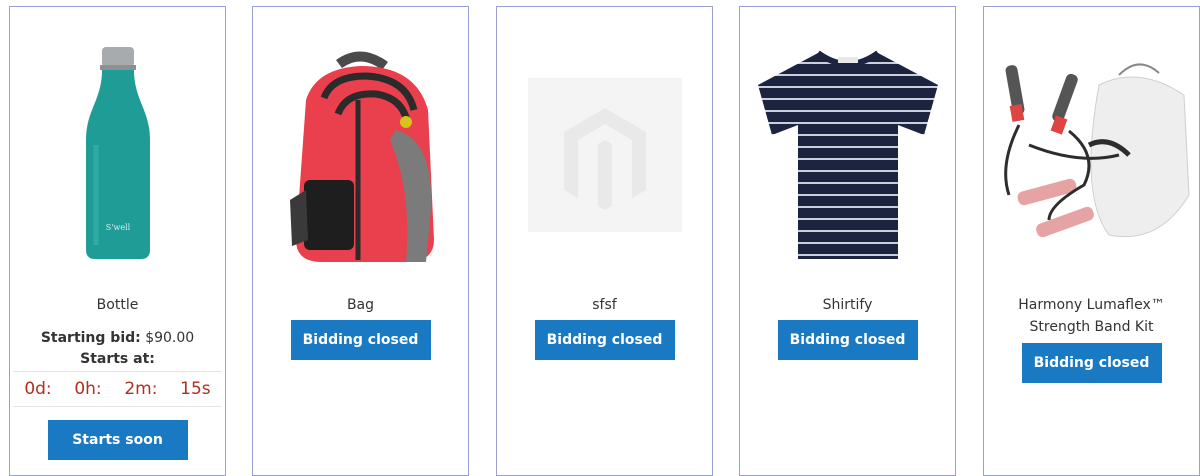 The width and height of the screenshot is (1200, 476). What do you see at coordinates (38, 389) in the screenshot?
I see `countdown-days: 0d:` at bounding box center [38, 389].